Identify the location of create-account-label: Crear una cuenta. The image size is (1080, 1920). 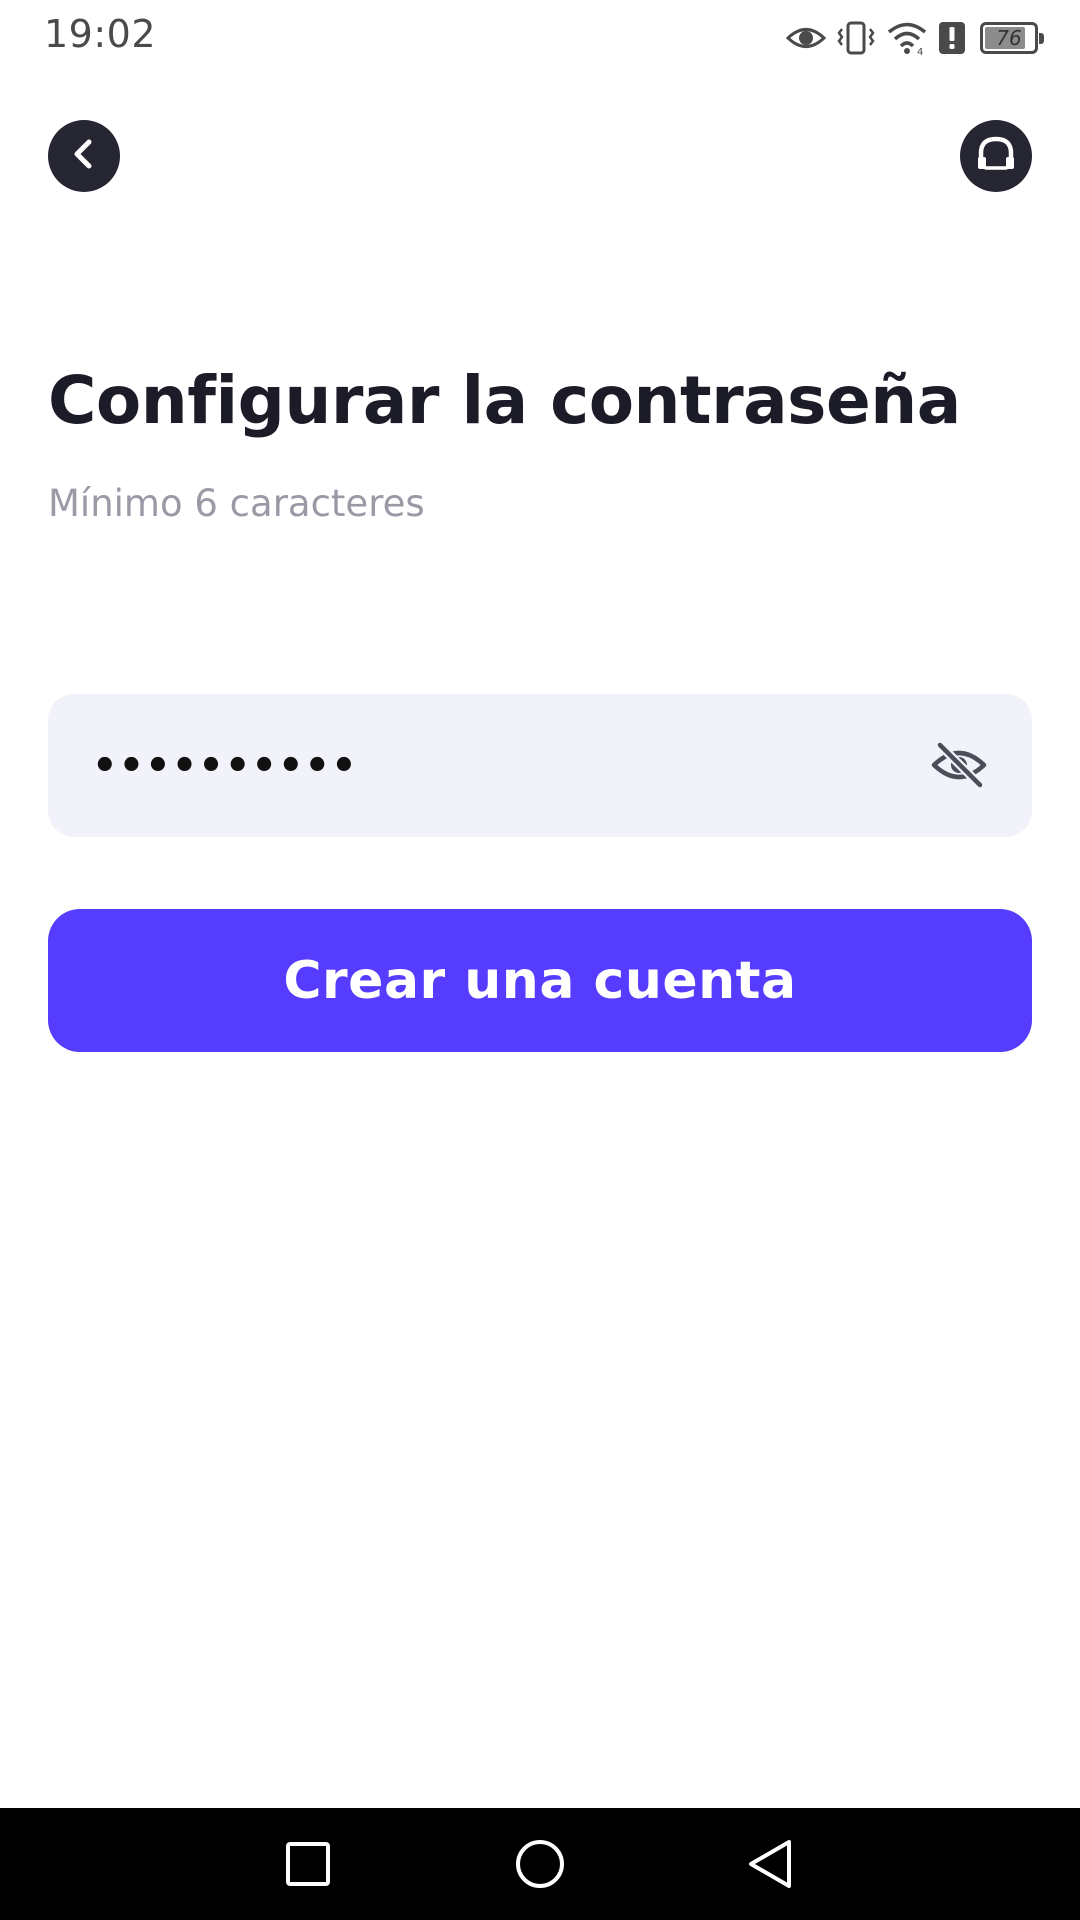
(540, 980).